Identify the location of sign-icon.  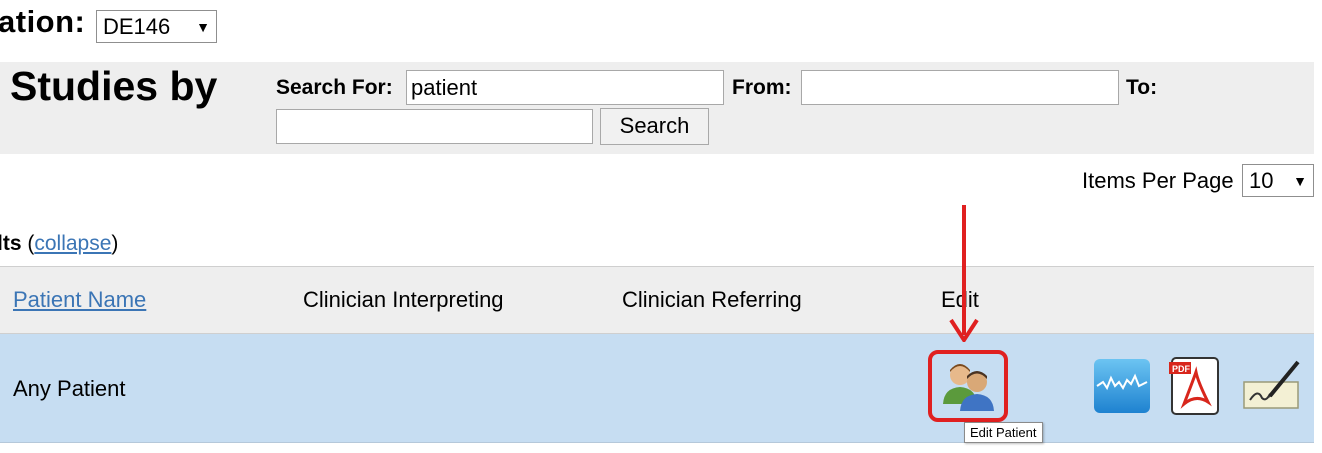
(1272, 386).